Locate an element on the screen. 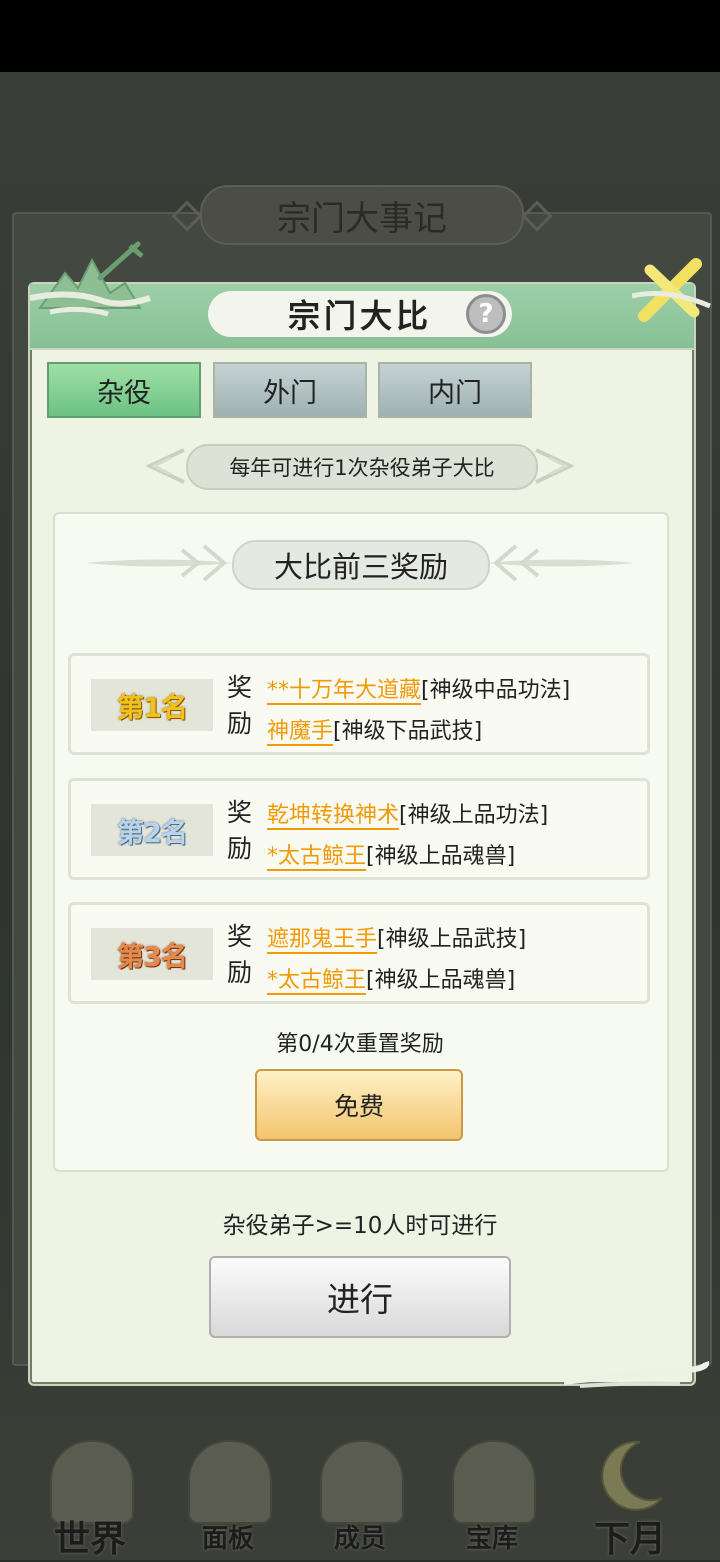  free-button-label: 免费 is located at coordinates (358, 1106).